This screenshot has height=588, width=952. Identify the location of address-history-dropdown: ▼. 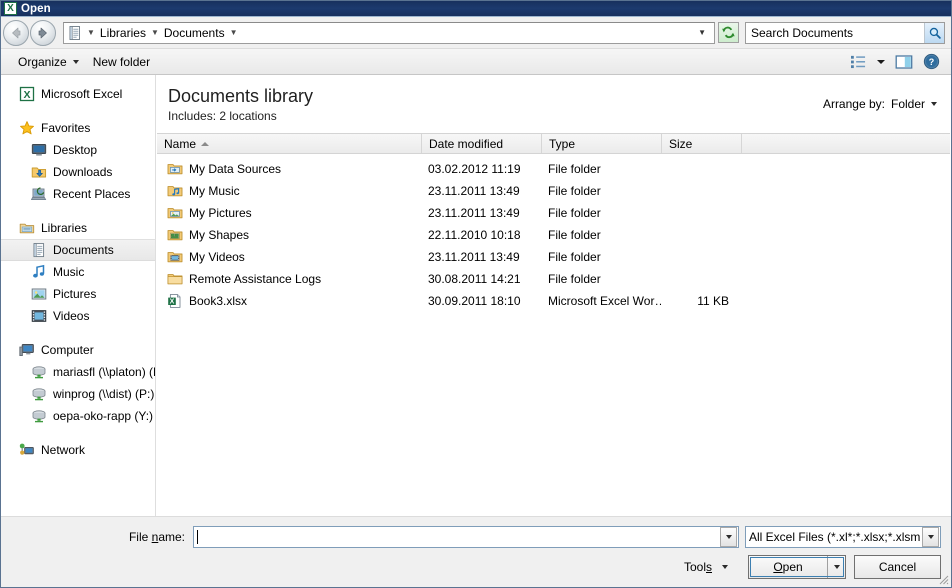
(703, 32).